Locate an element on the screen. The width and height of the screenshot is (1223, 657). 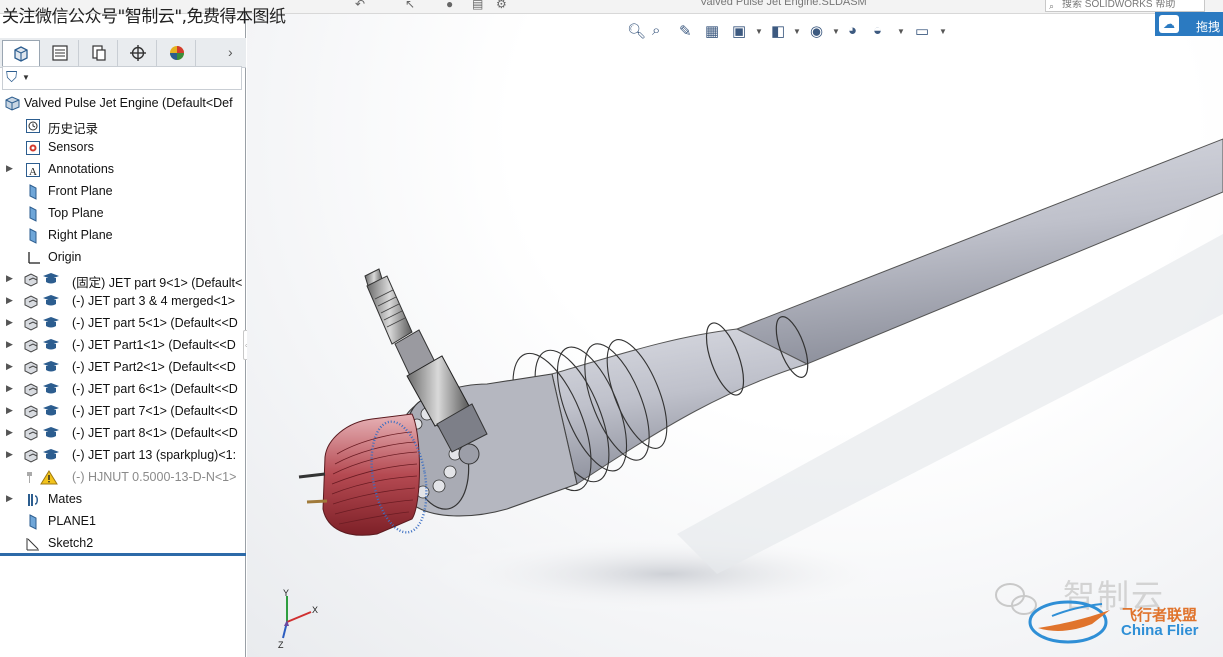
tree-item: ▶ Mates is located at coordinates (123, 499).